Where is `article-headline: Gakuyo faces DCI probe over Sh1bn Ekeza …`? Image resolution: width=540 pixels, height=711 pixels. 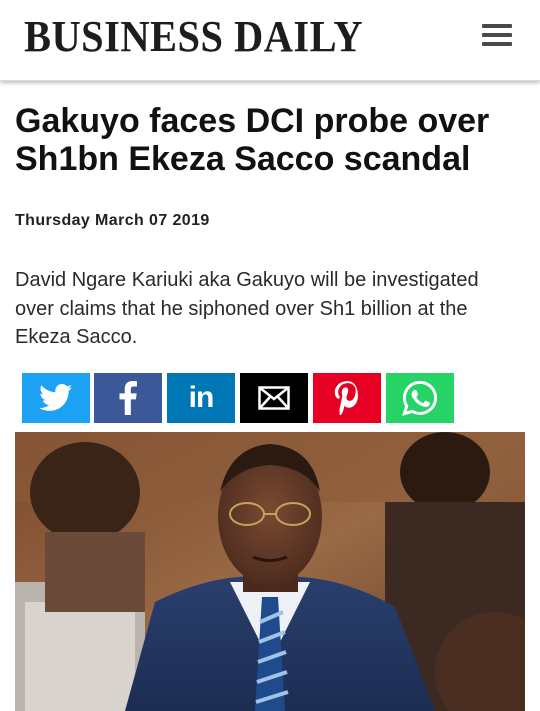
article-headline: Gakuyo faces DCI probe over Sh1bn Ekeza … is located at coordinates (252, 140).